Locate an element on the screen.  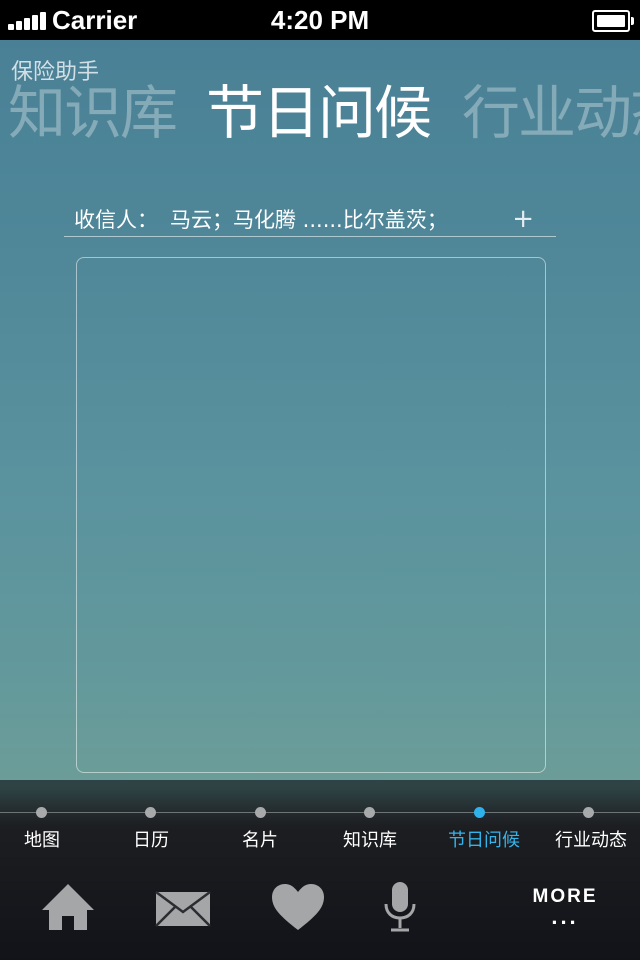
microphone-icon is located at coordinates (400, 907).